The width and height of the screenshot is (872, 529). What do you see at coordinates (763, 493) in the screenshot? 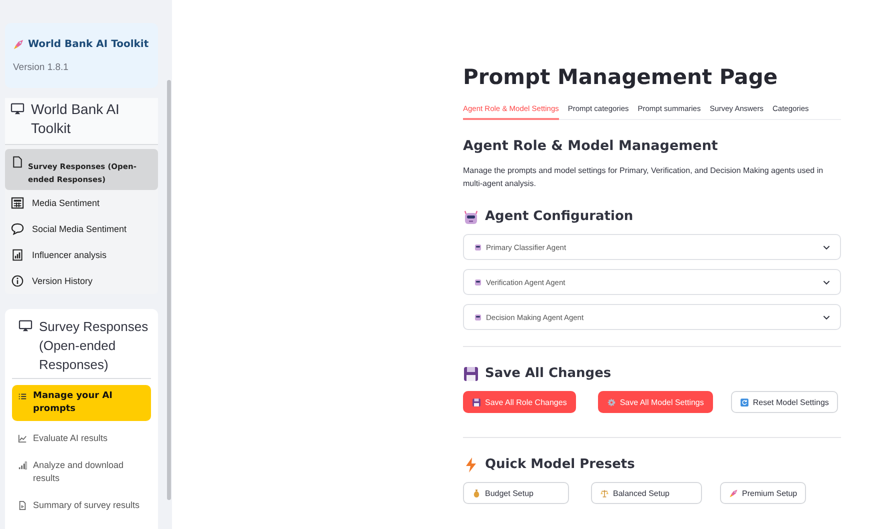
I see `preset-button: Premium Setup` at bounding box center [763, 493].